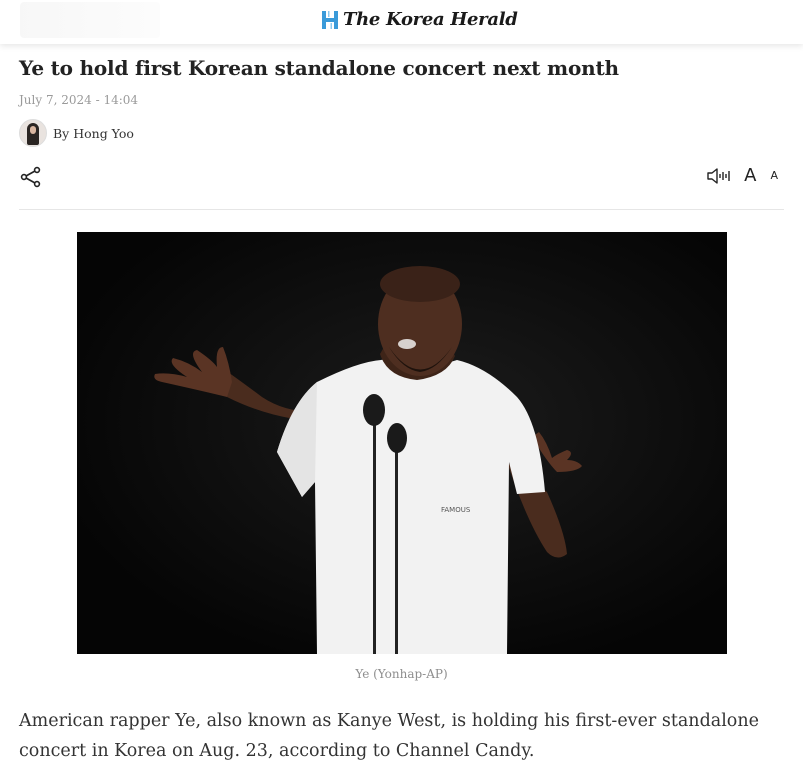 This screenshot has width=803, height=772. I want to click on header-divider, so click(401, 209).